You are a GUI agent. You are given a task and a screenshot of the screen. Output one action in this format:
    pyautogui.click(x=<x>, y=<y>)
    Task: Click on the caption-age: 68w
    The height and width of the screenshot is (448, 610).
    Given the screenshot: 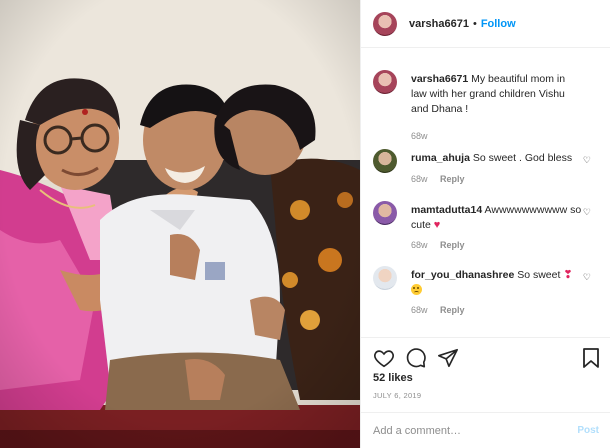 What is the action you would take?
    pyautogui.click(x=419, y=136)
    